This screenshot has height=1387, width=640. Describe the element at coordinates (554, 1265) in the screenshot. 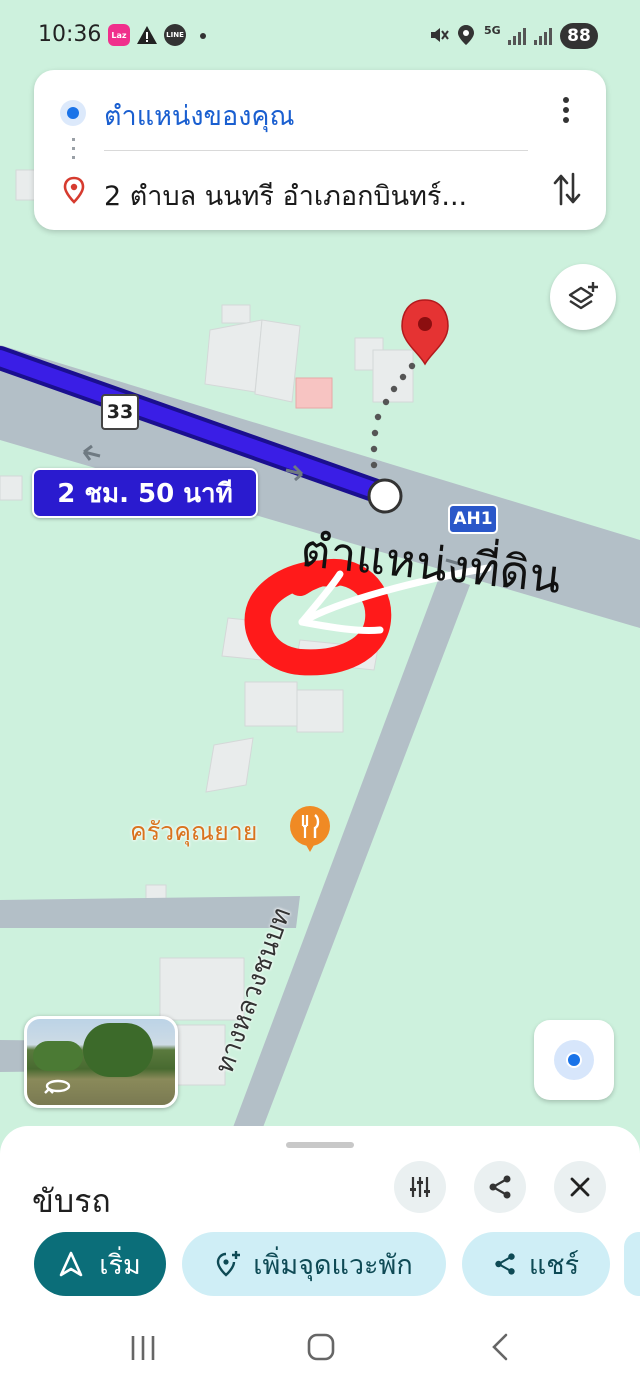

I see `share-chip-label: แชร์` at that location.